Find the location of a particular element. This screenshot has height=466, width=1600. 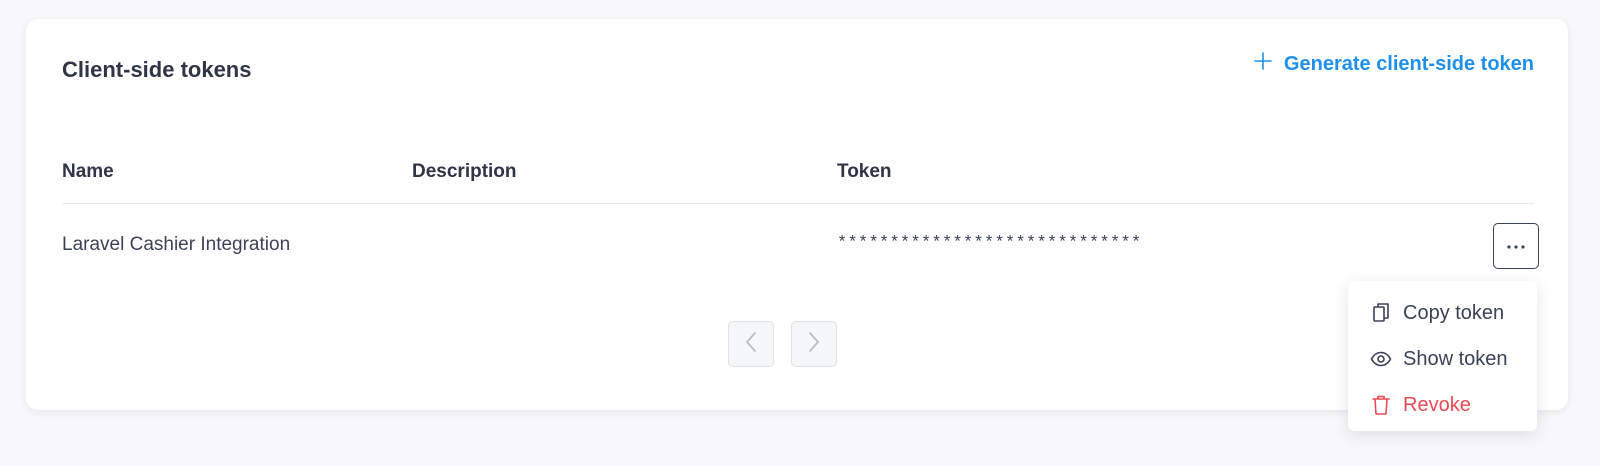

chevron-right-icon is located at coordinates (814, 344).